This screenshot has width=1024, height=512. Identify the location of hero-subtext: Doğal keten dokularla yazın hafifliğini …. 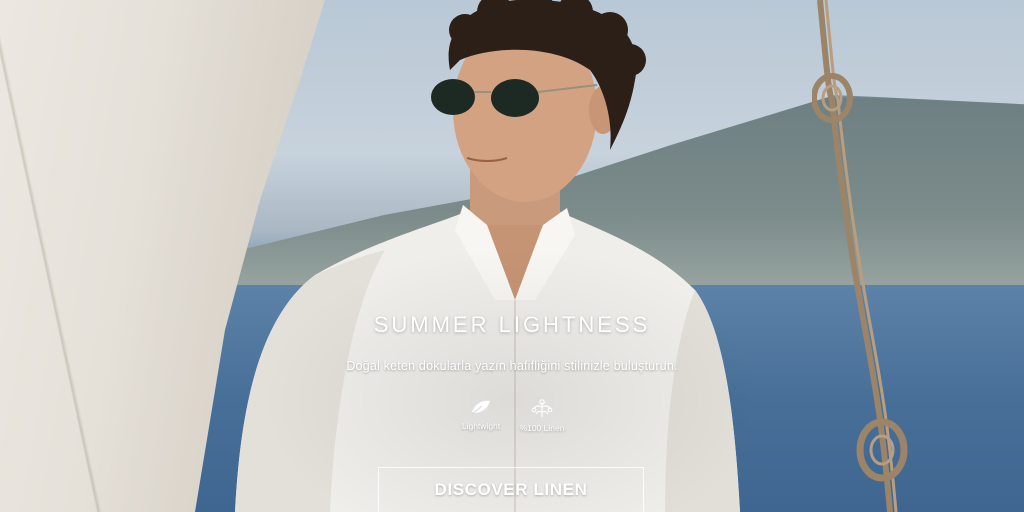
(512, 366).